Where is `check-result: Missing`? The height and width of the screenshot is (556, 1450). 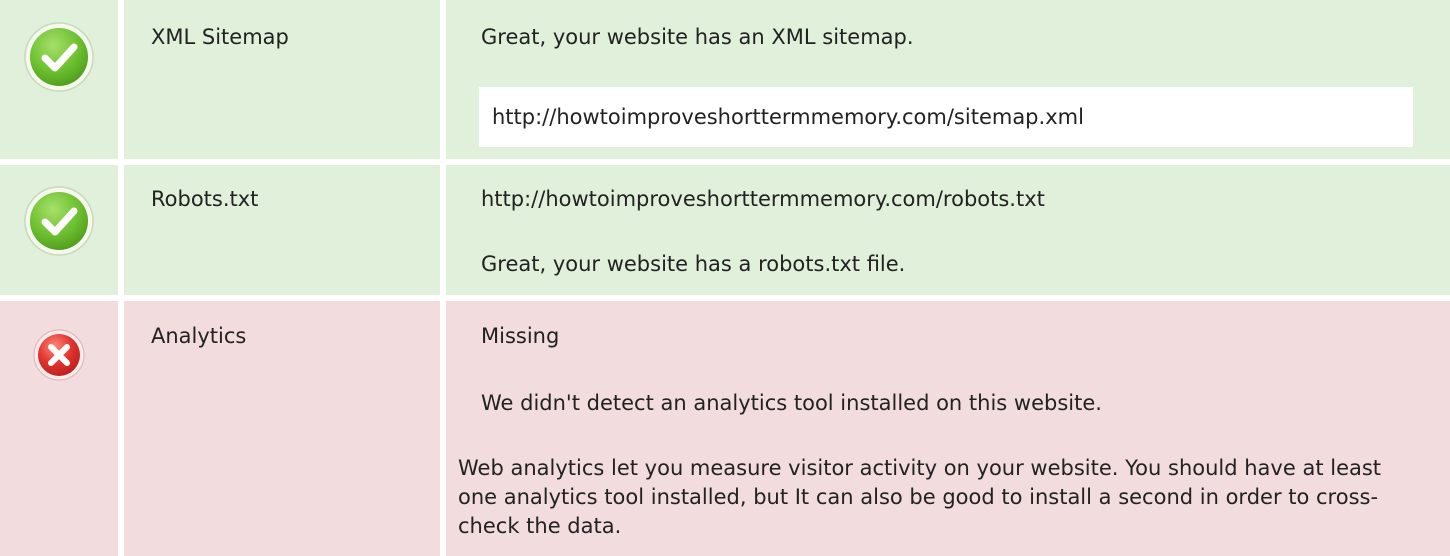 check-result: Missing is located at coordinates (520, 336).